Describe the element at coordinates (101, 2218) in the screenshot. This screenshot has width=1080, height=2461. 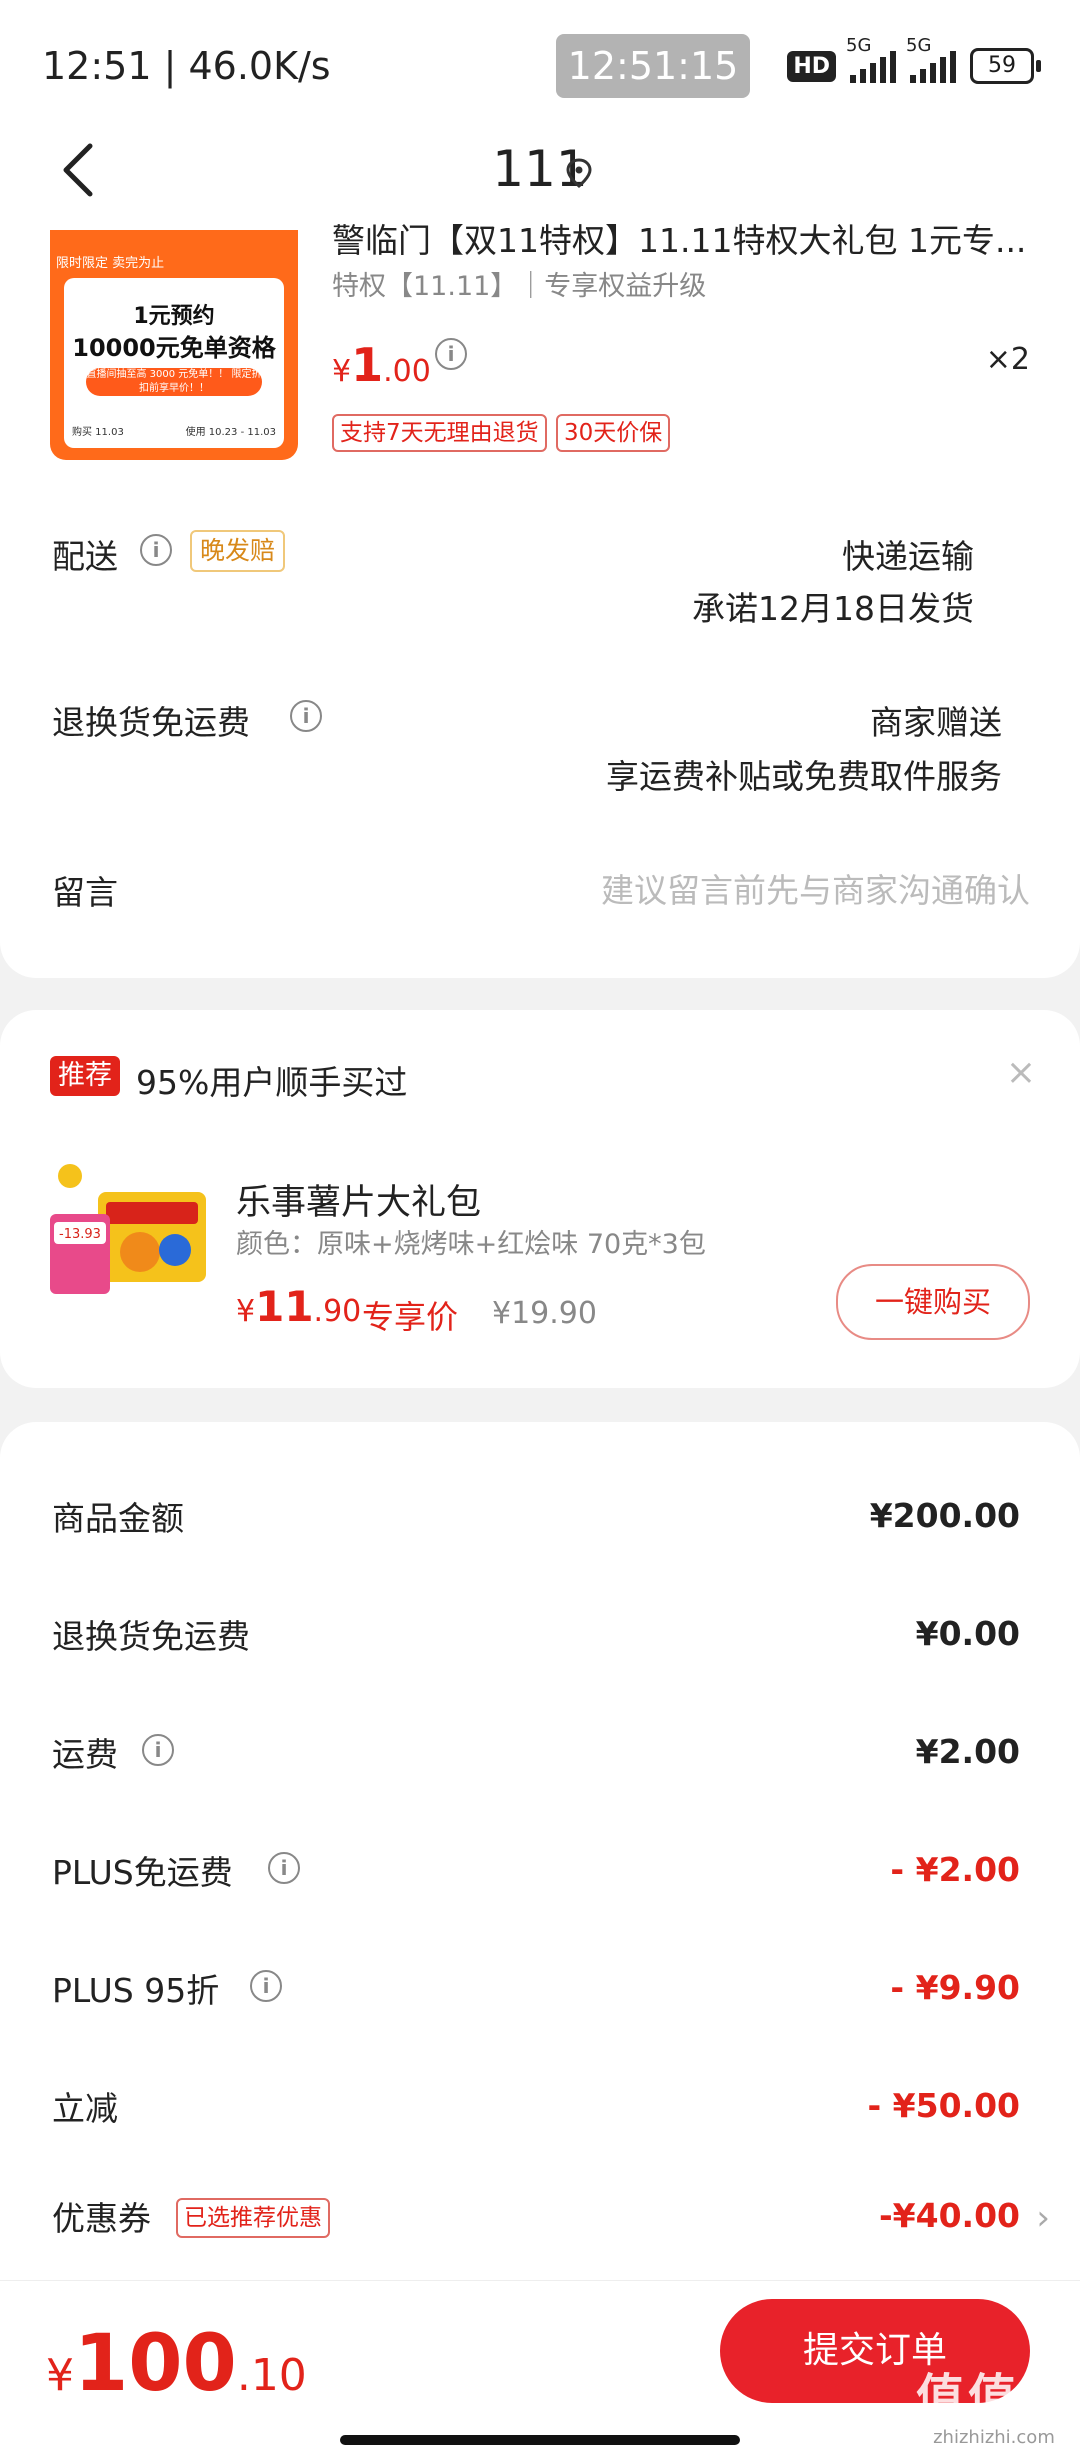
I see `fee-label: 优惠券` at that location.